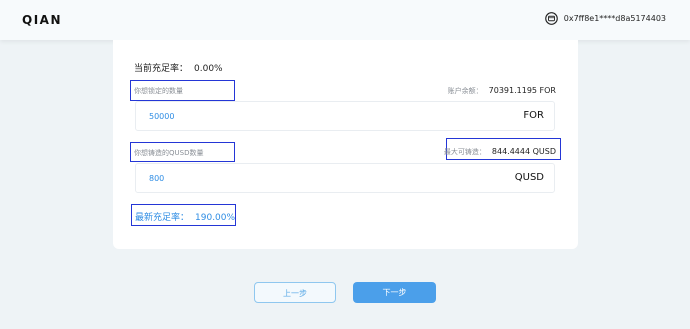  What do you see at coordinates (345, 116) in the screenshot?
I see `lock-amount-input: 50000 FOR` at bounding box center [345, 116].